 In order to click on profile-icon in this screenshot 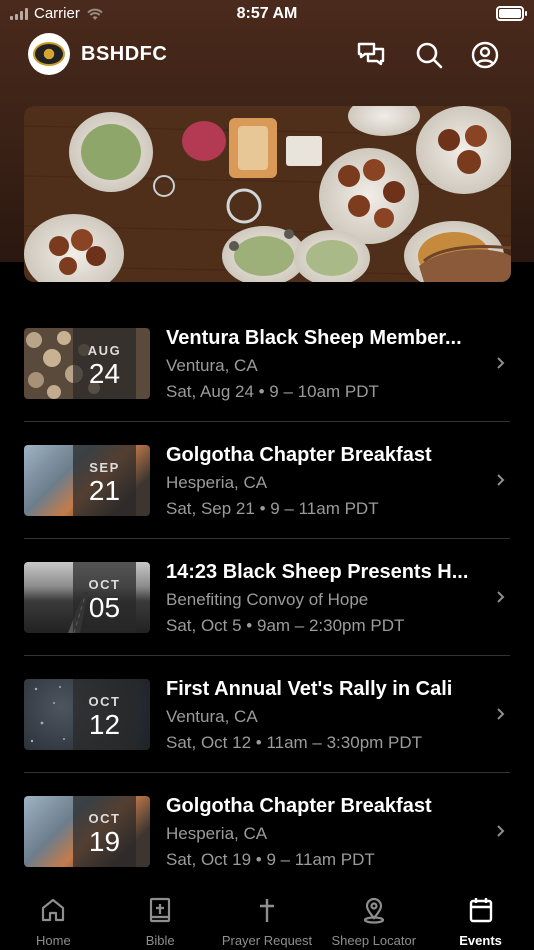, I will do `click(485, 55)`.